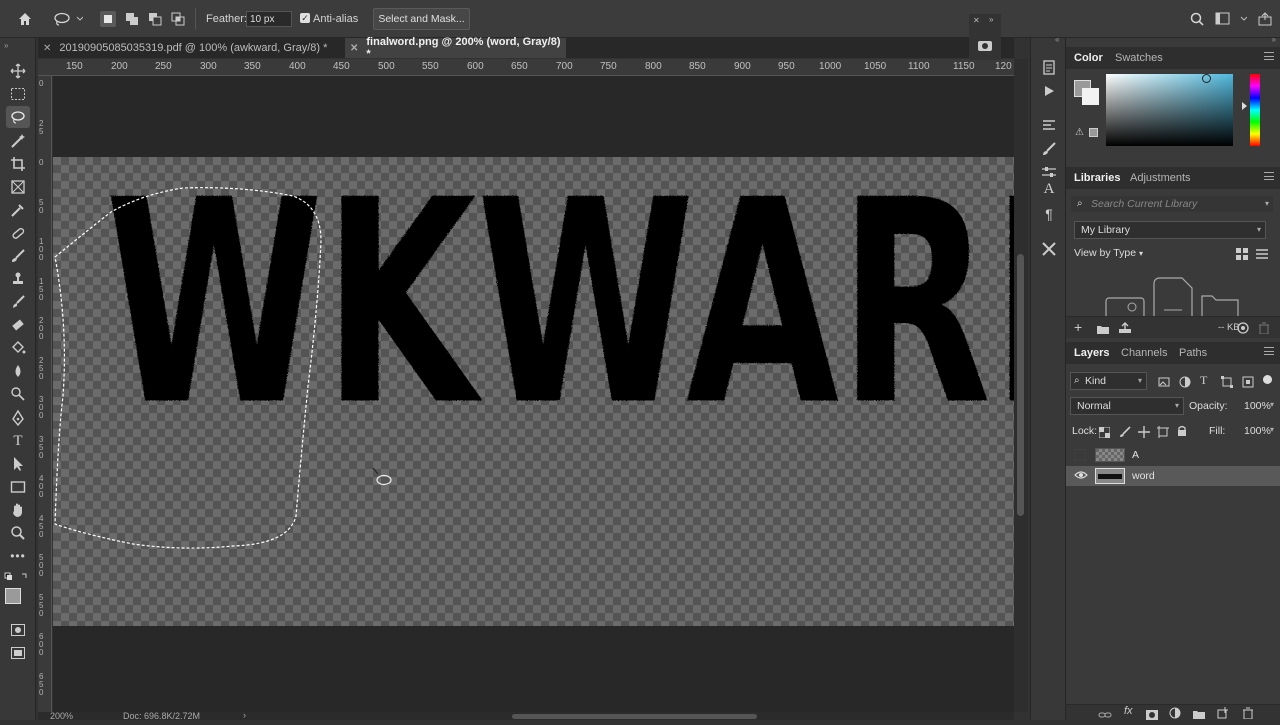 The image size is (1280, 725). Describe the element at coordinates (108, 19) in the screenshot. I see `new-selection-icon` at that location.